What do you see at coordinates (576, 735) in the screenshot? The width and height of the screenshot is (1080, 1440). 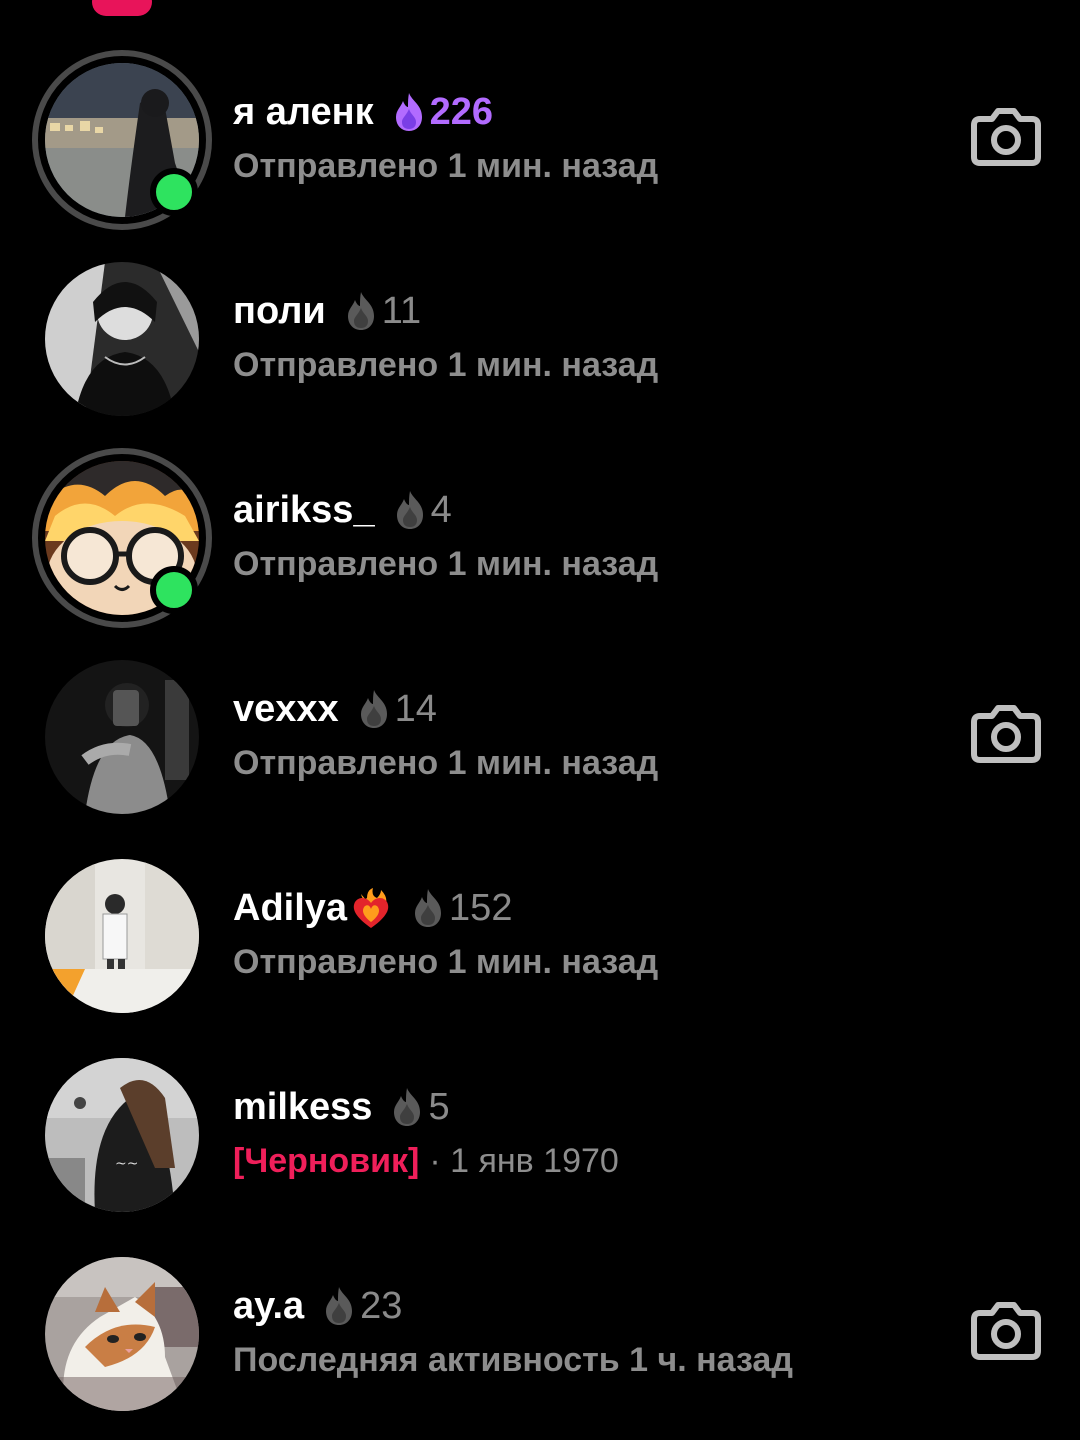 I see `chat-info: vexxx 14 Отправлено 1 мин. назад` at bounding box center [576, 735].